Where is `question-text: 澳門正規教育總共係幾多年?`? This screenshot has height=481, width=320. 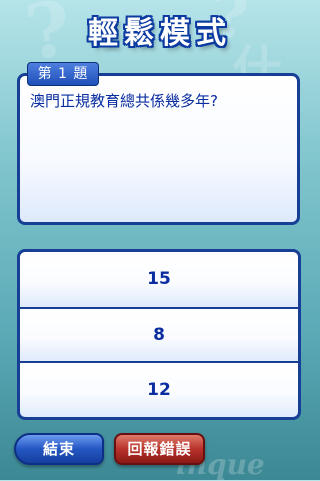
question-text: 澳門正規教育總共係幾多年? is located at coordinates (124, 101).